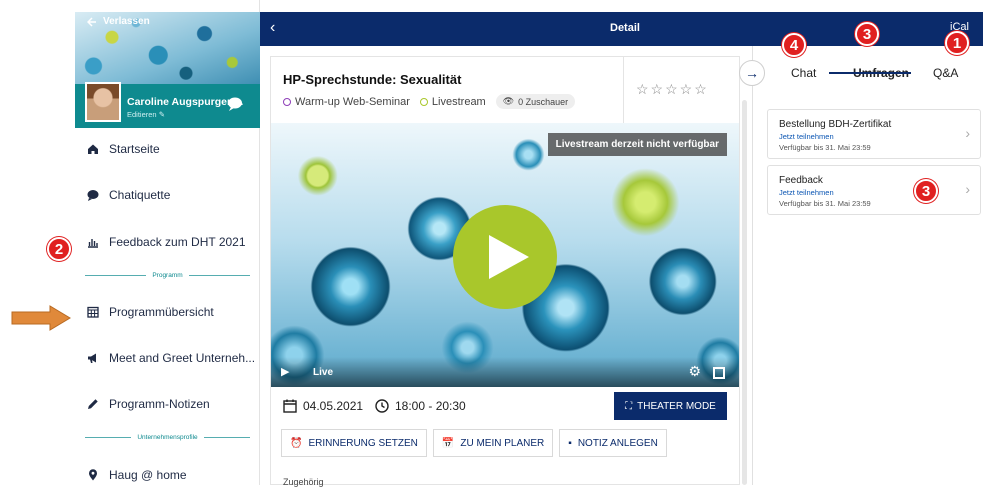 The image size is (983, 487). I want to click on viewer-count: 0 Zuschauer, so click(543, 101).